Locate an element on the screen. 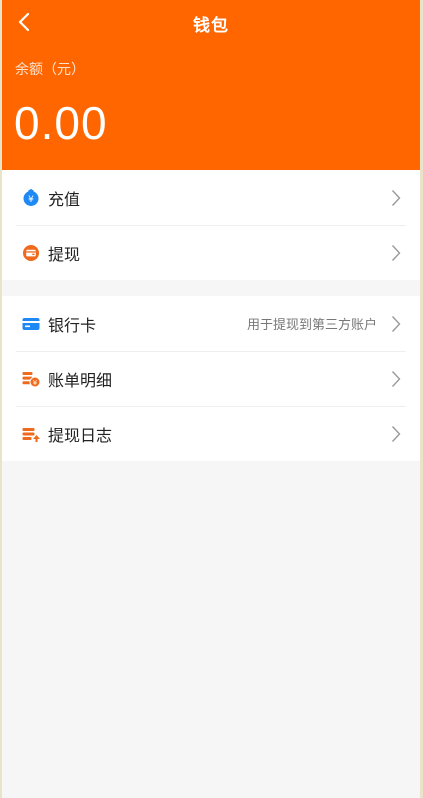 The image size is (423, 798). recharge-label: 充值 is located at coordinates (64, 199).